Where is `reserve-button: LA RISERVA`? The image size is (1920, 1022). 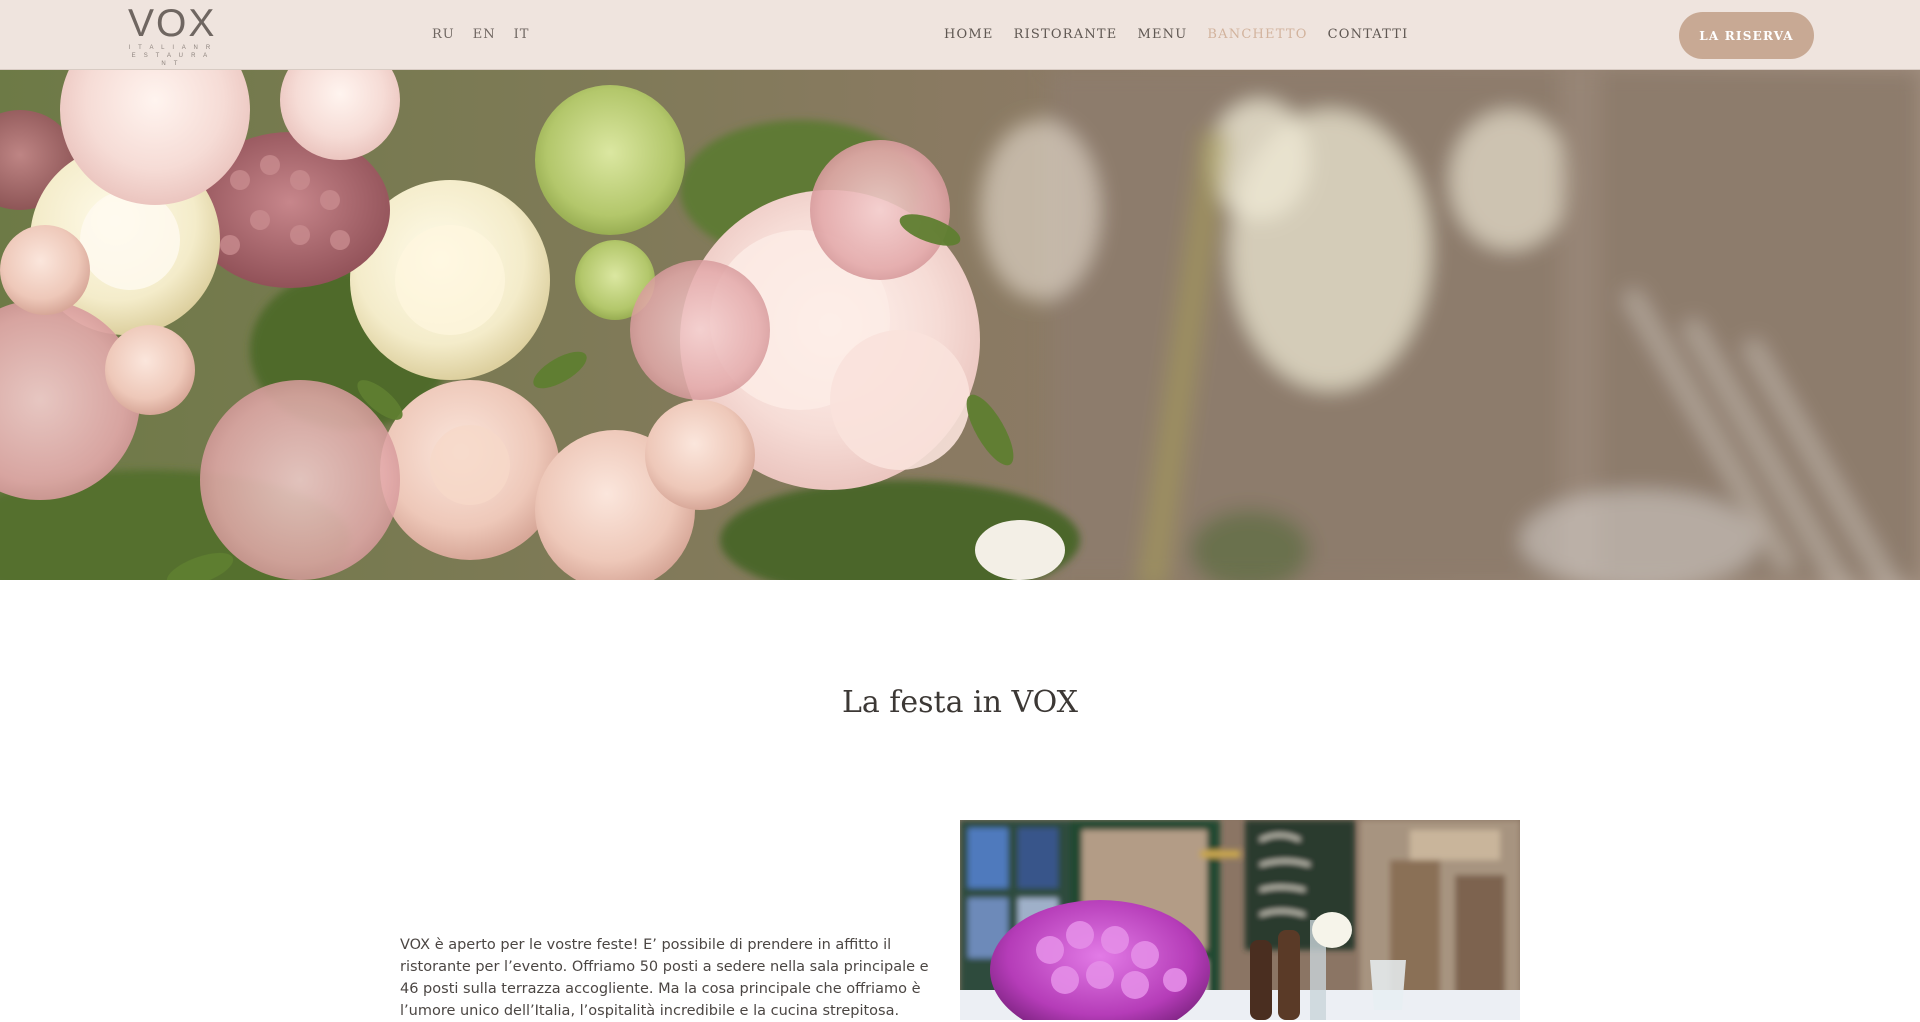
reserve-button: LA RISERVA is located at coordinates (1746, 35).